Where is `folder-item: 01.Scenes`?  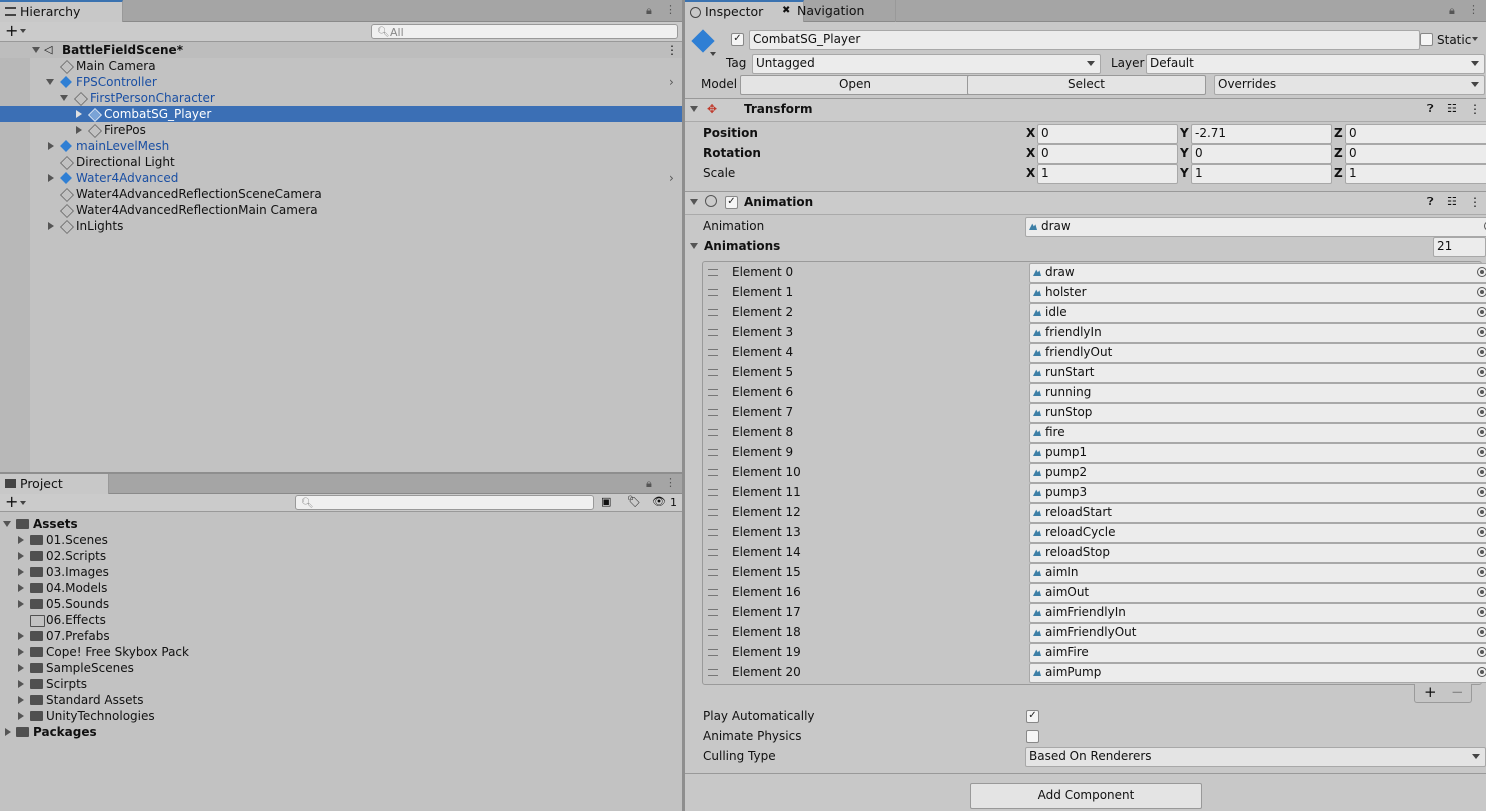
folder-item: 01.Scenes is located at coordinates (341, 540).